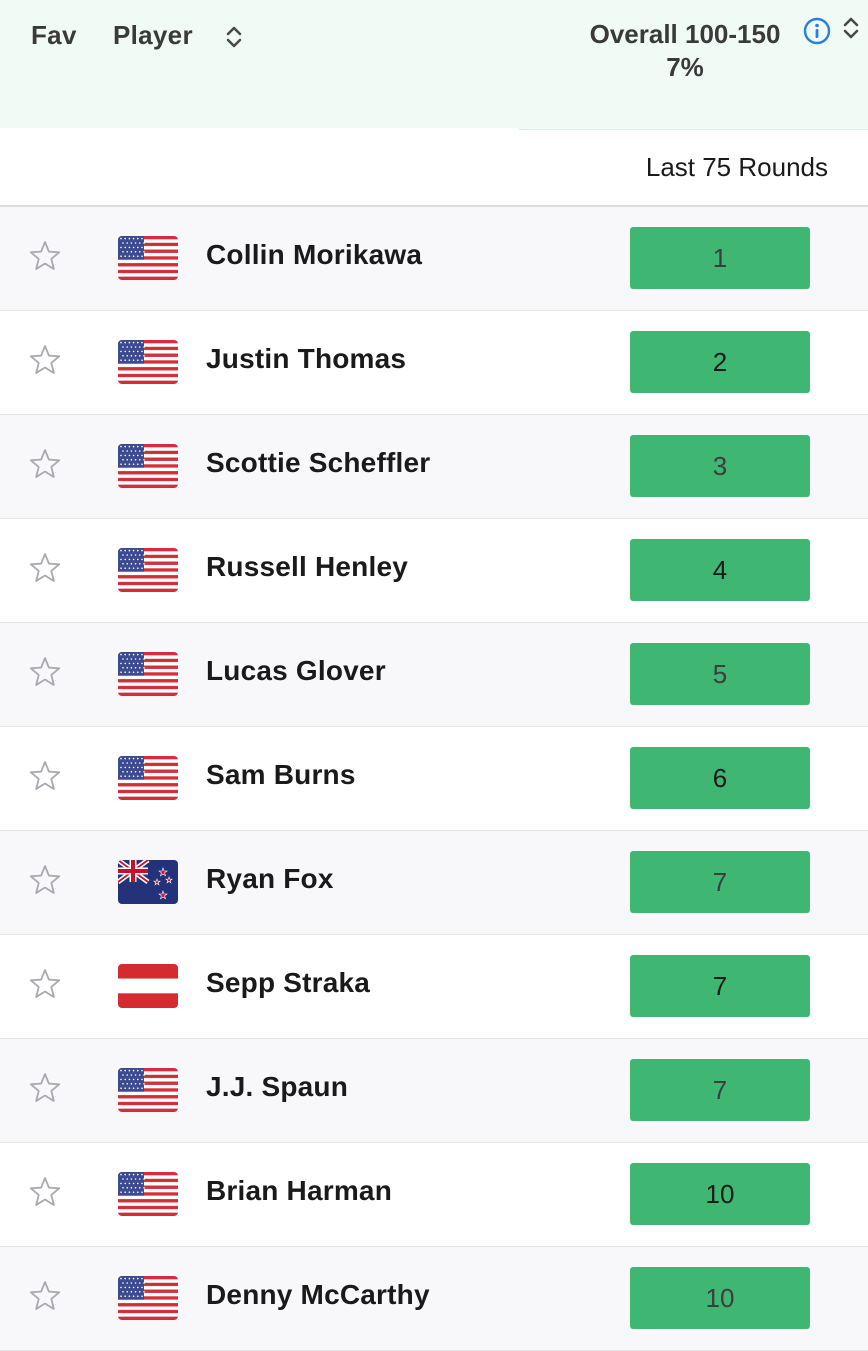  I want to click on player-name: Denny McCarthy, so click(318, 1295).